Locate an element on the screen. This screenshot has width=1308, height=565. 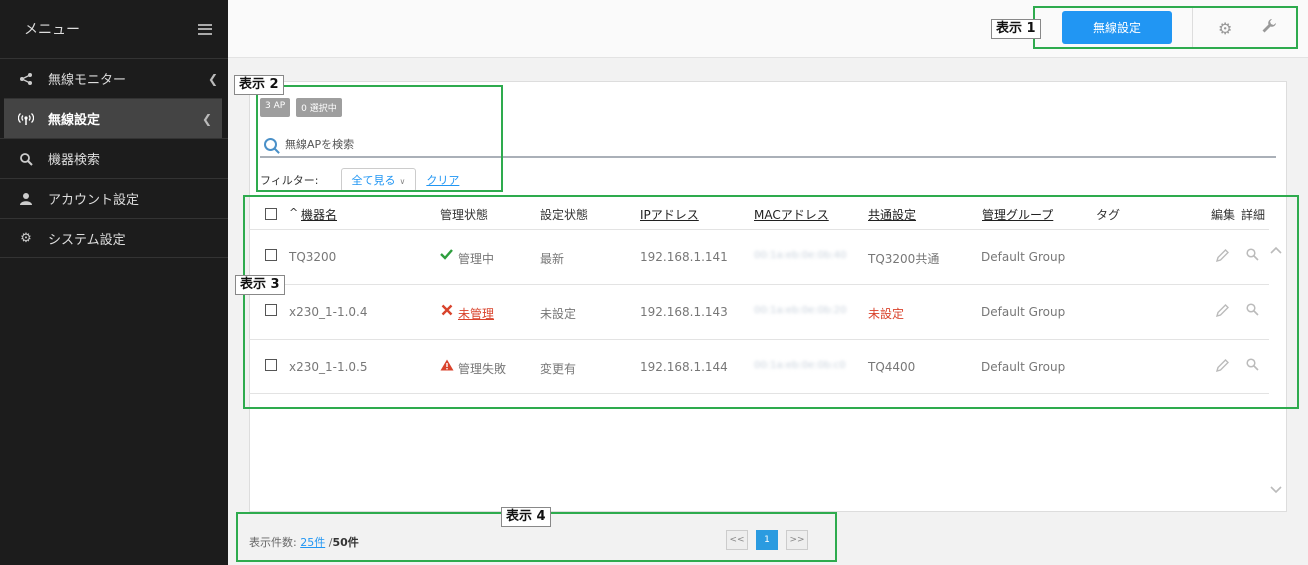
gear-icon: ⚙ is located at coordinates (26, 238).